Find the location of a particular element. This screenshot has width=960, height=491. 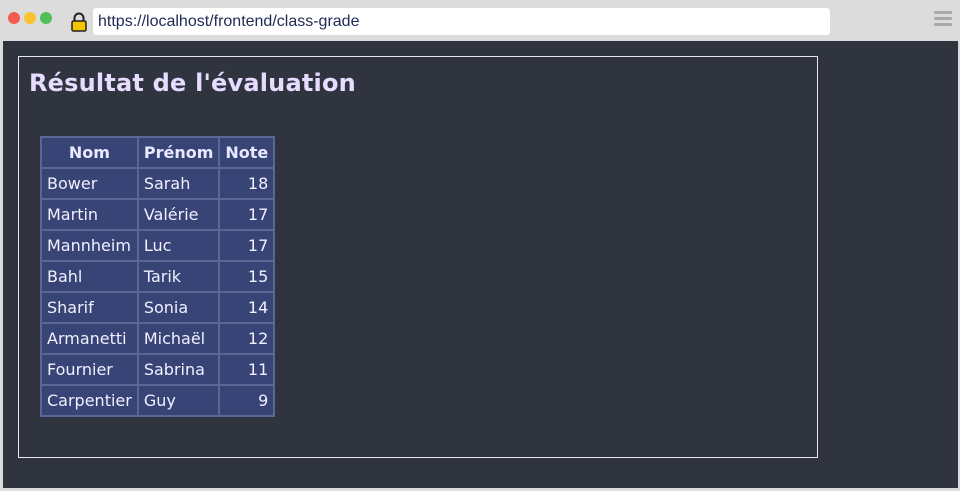

cell-note: 15 is located at coordinates (247, 276).